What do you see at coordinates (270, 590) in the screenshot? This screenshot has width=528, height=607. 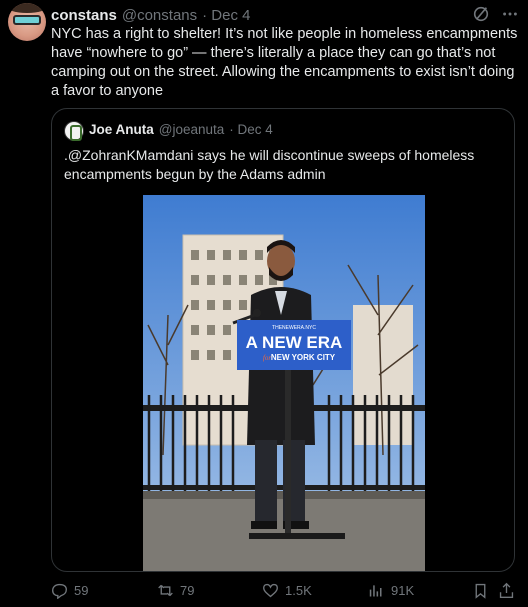 I see `like-icon` at bounding box center [270, 590].